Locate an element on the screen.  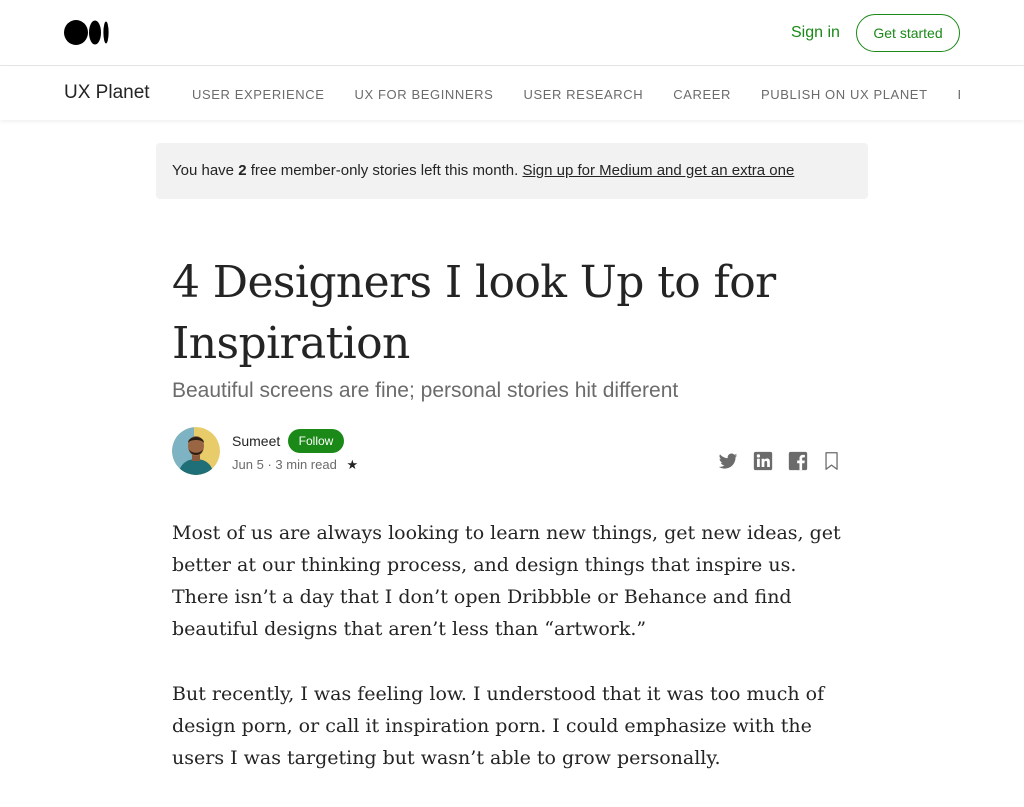
sign-in-link: Sign in is located at coordinates (815, 33).